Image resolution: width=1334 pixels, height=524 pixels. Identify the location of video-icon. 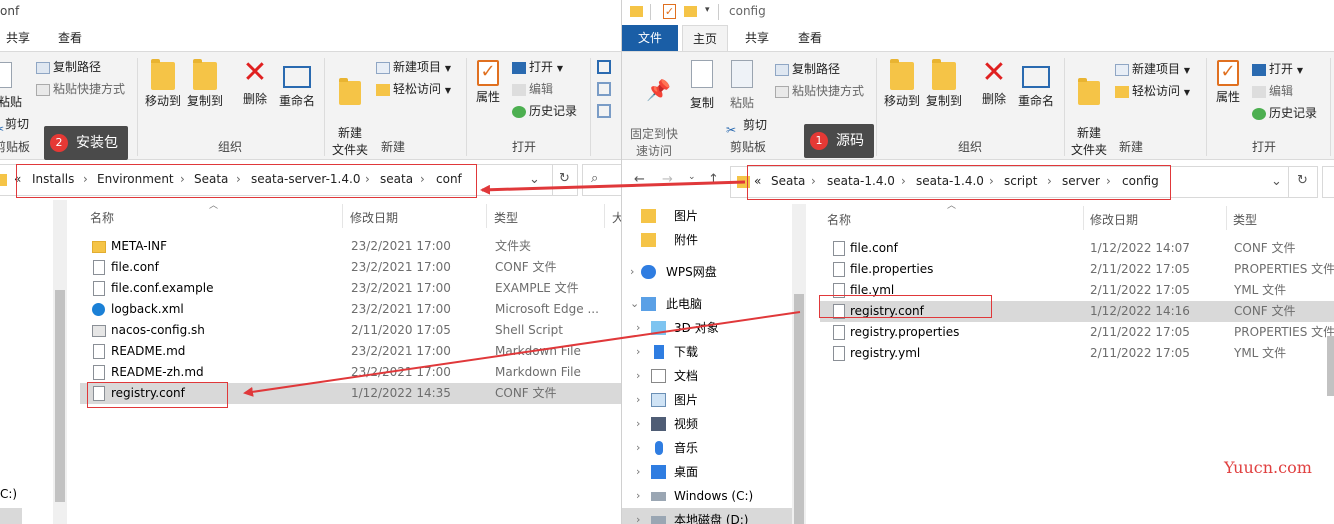
(658, 424).